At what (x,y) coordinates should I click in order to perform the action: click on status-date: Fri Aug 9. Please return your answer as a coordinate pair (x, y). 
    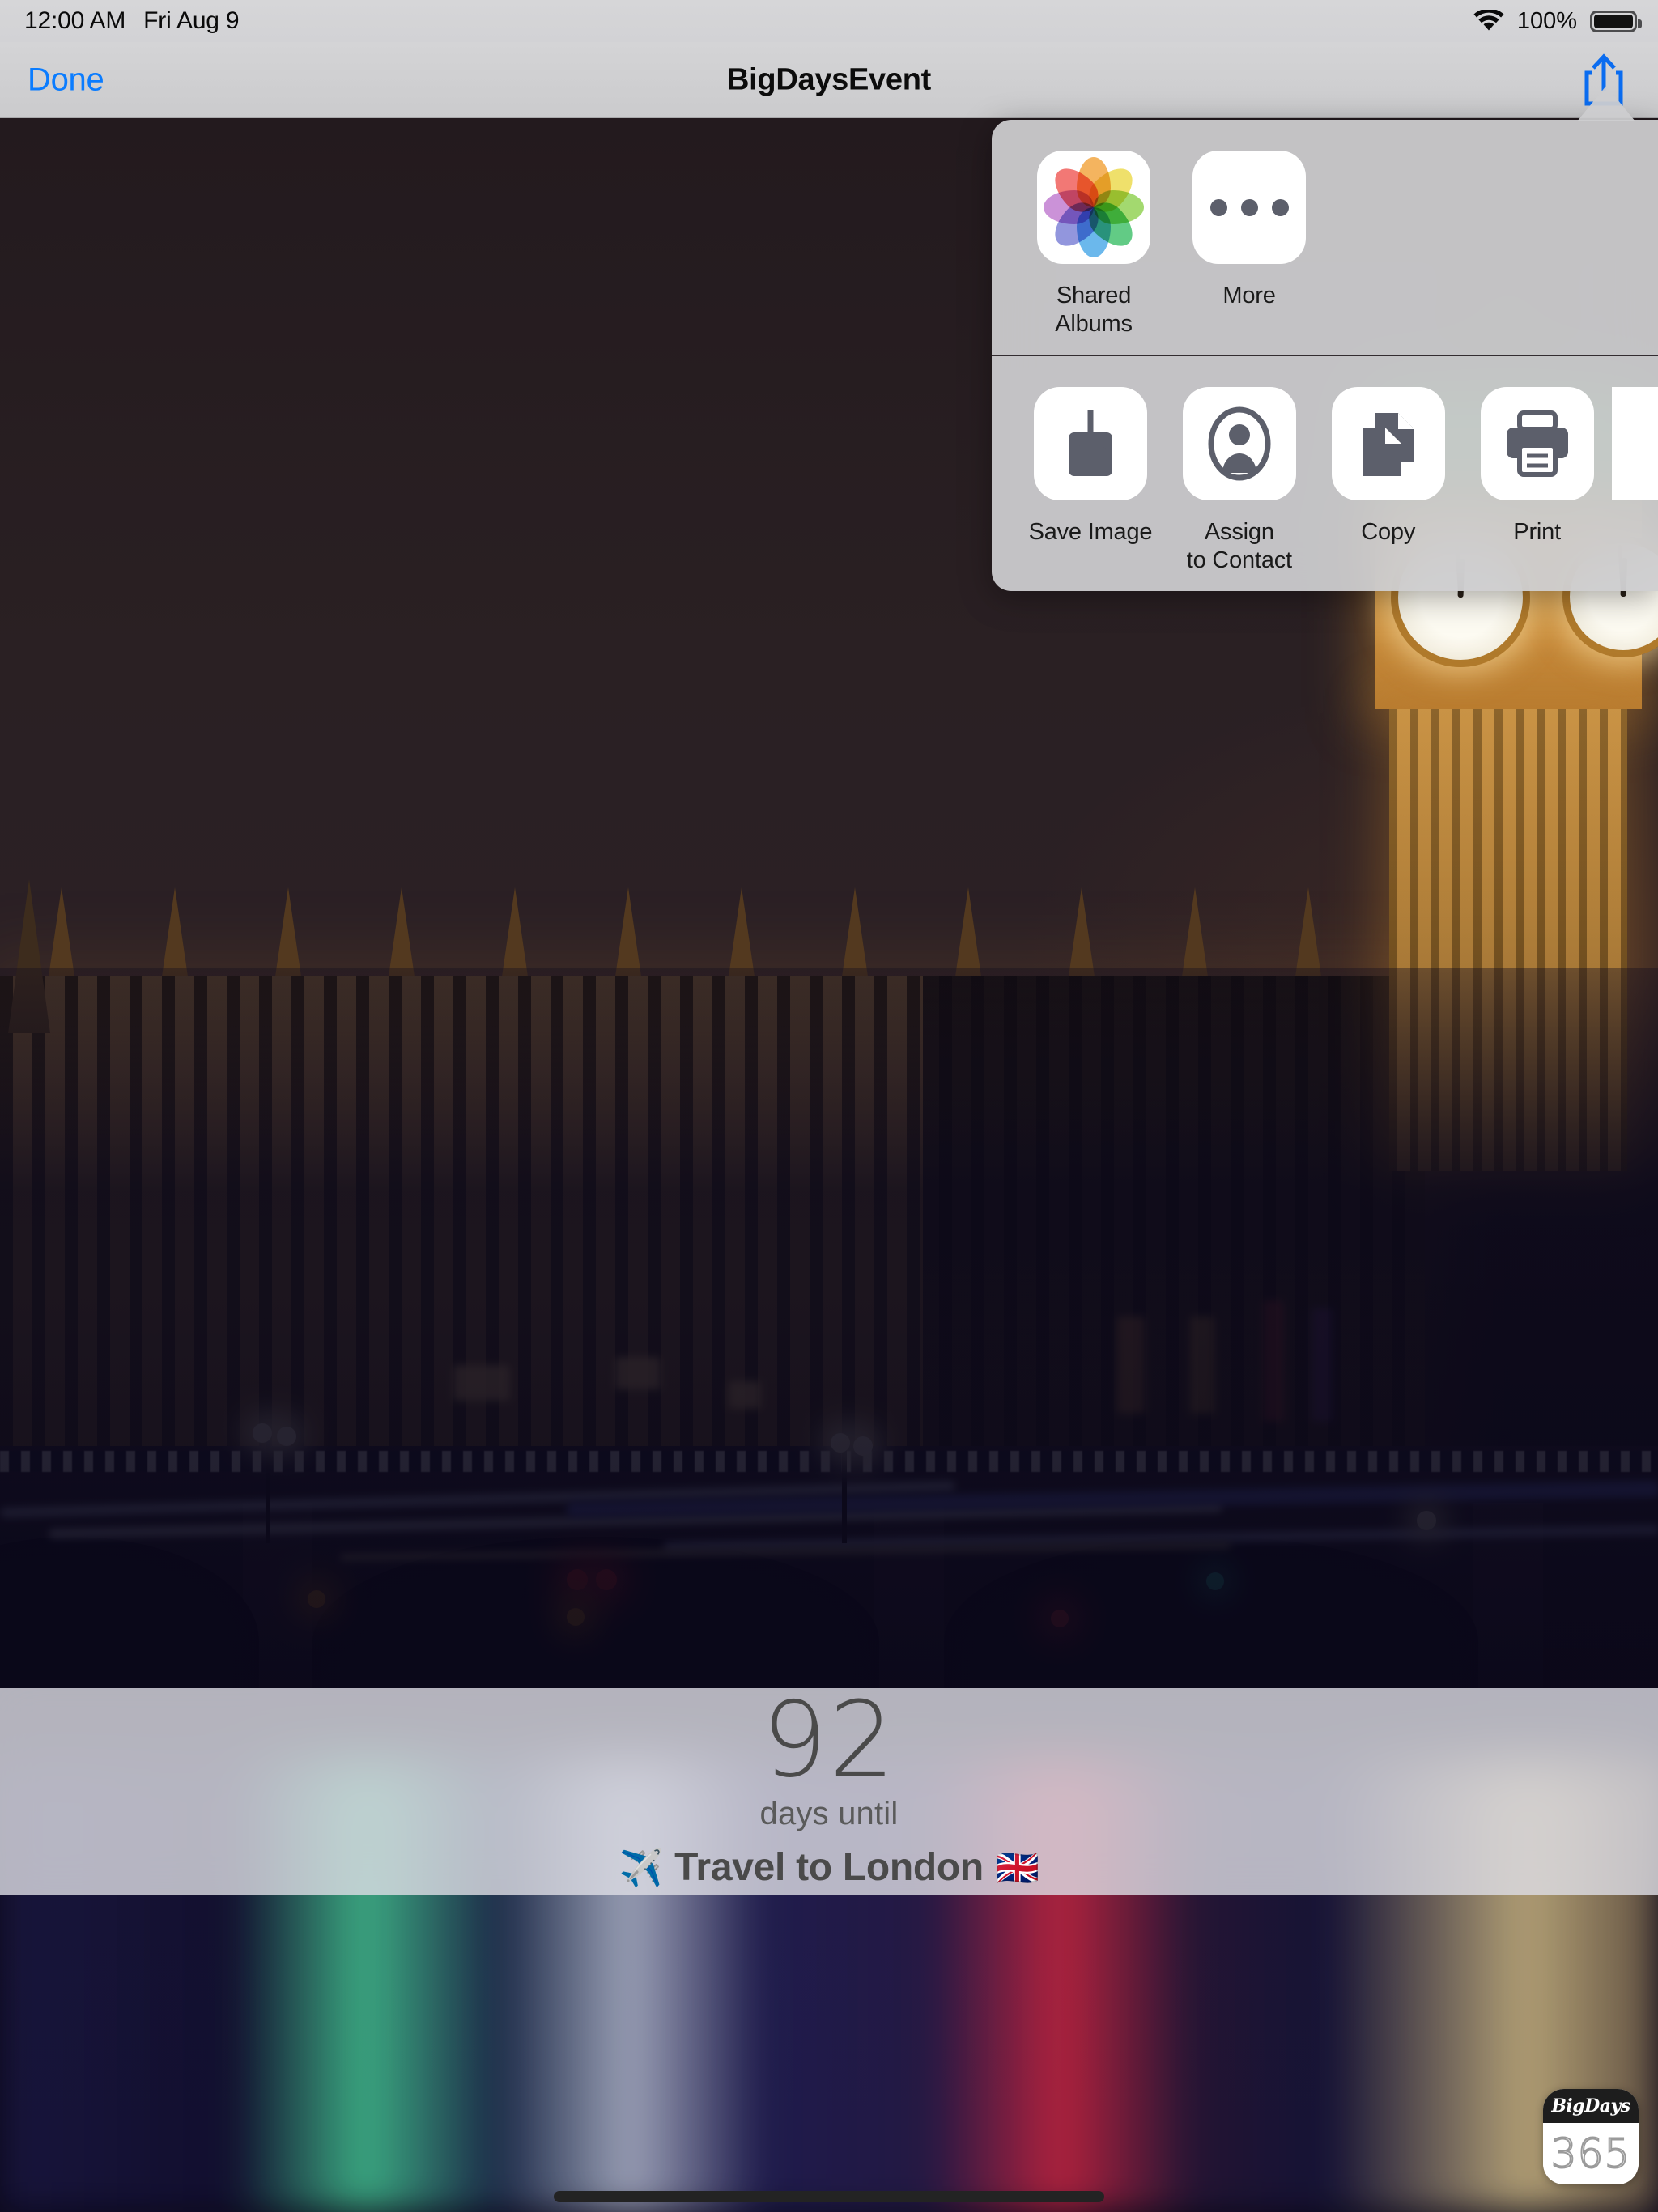
    Looking at the image, I should click on (191, 21).